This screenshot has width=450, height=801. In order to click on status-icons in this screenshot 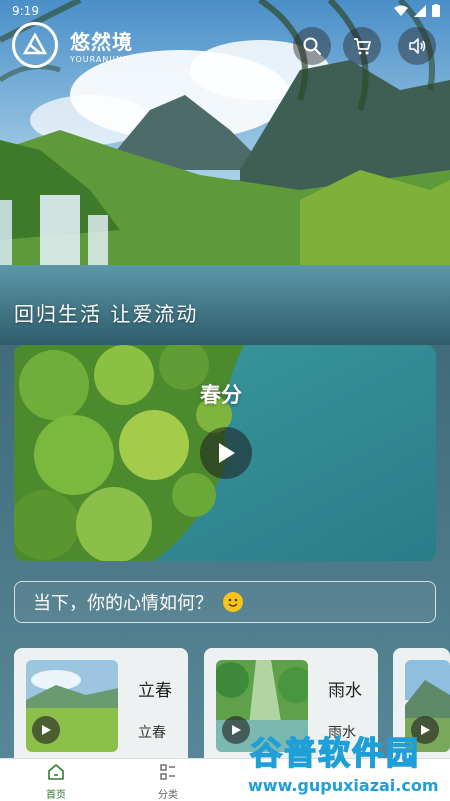, I will do `click(417, 12)`.